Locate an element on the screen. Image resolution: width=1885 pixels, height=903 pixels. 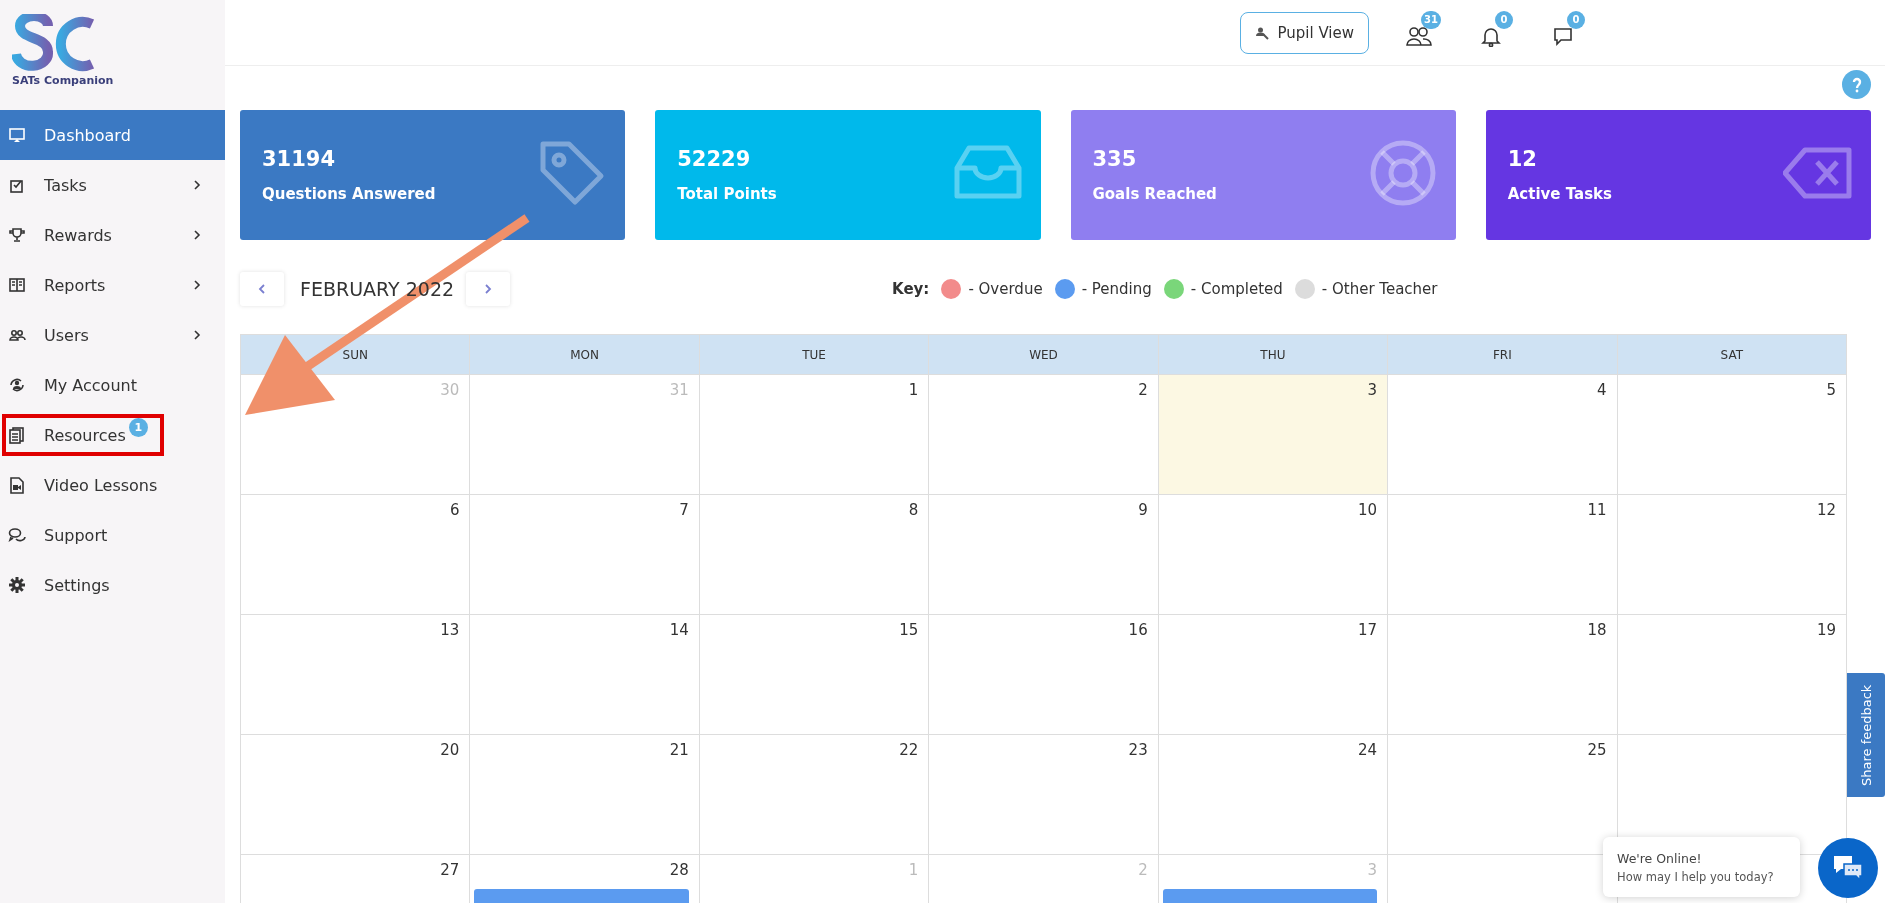
stat-label: Questions Answered is located at coordinates (349, 194).